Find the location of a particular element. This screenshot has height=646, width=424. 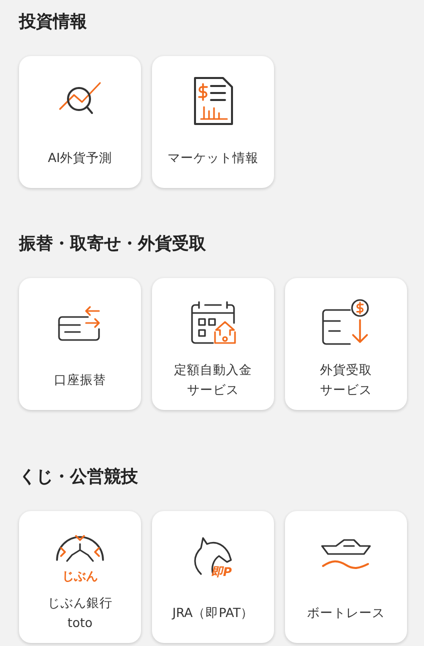

section-title: 振替・取寄せ・外貨受取 is located at coordinates (113, 244).